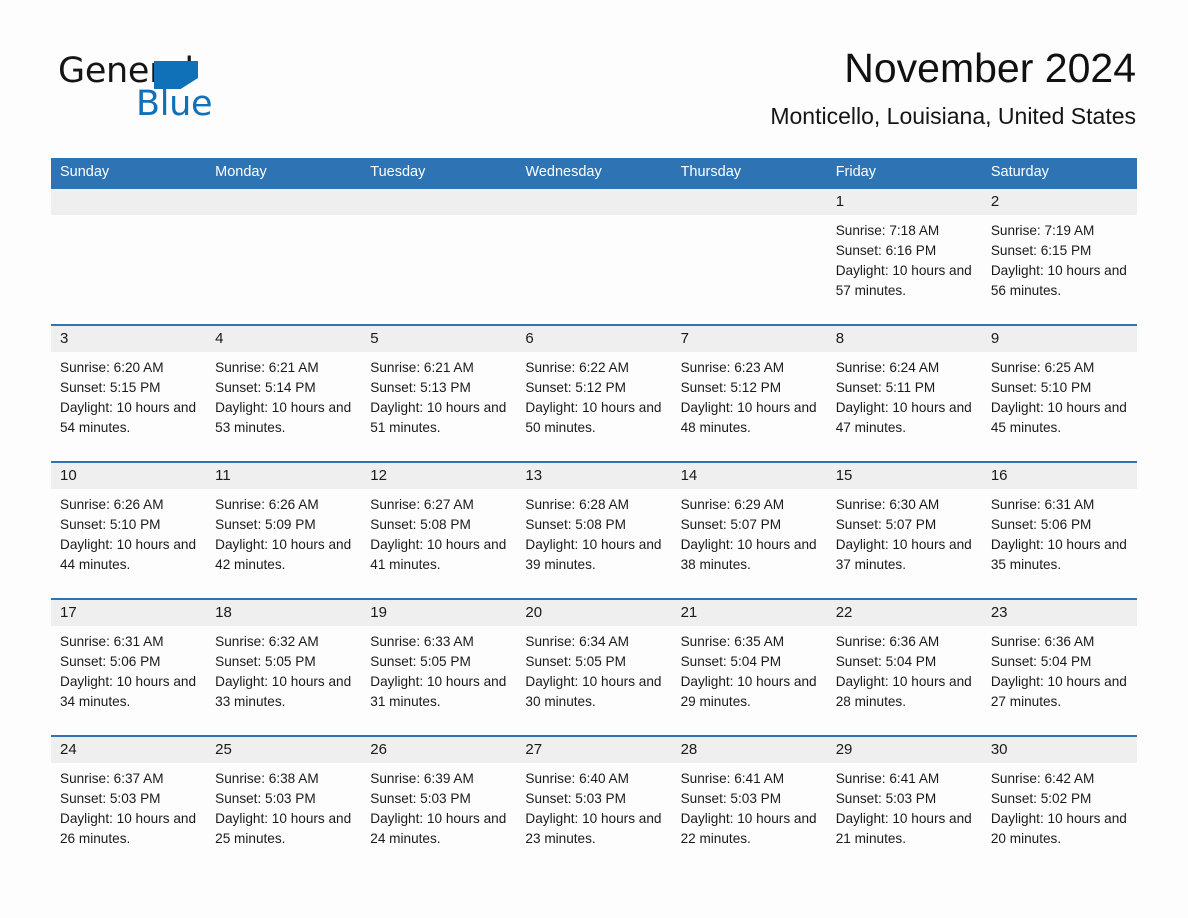  I want to click on day-number: 22, so click(904, 613).